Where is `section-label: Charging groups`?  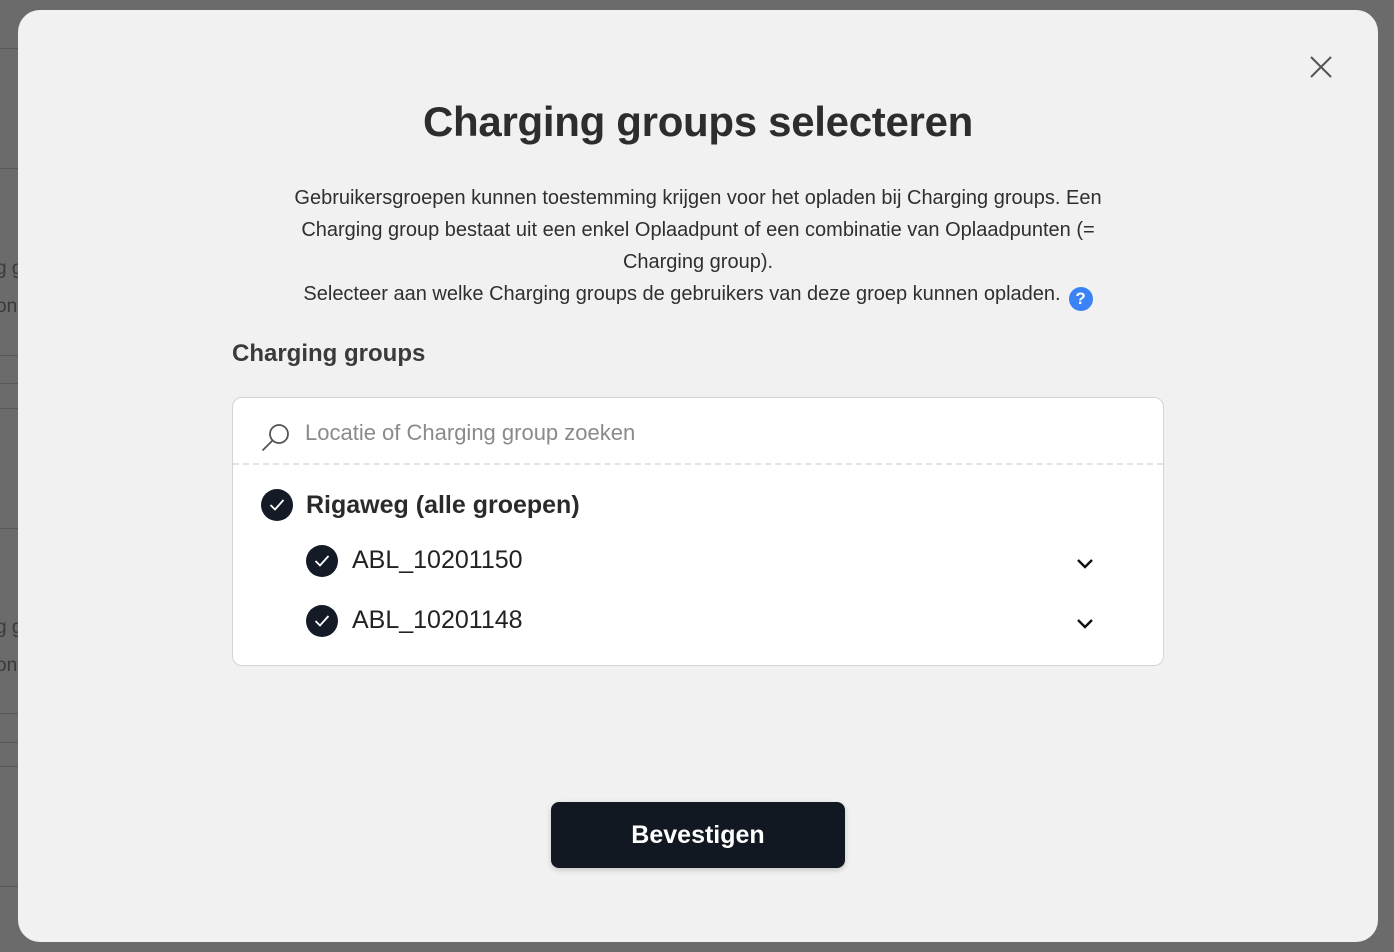 section-label: Charging groups is located at coordinates (329, 353).